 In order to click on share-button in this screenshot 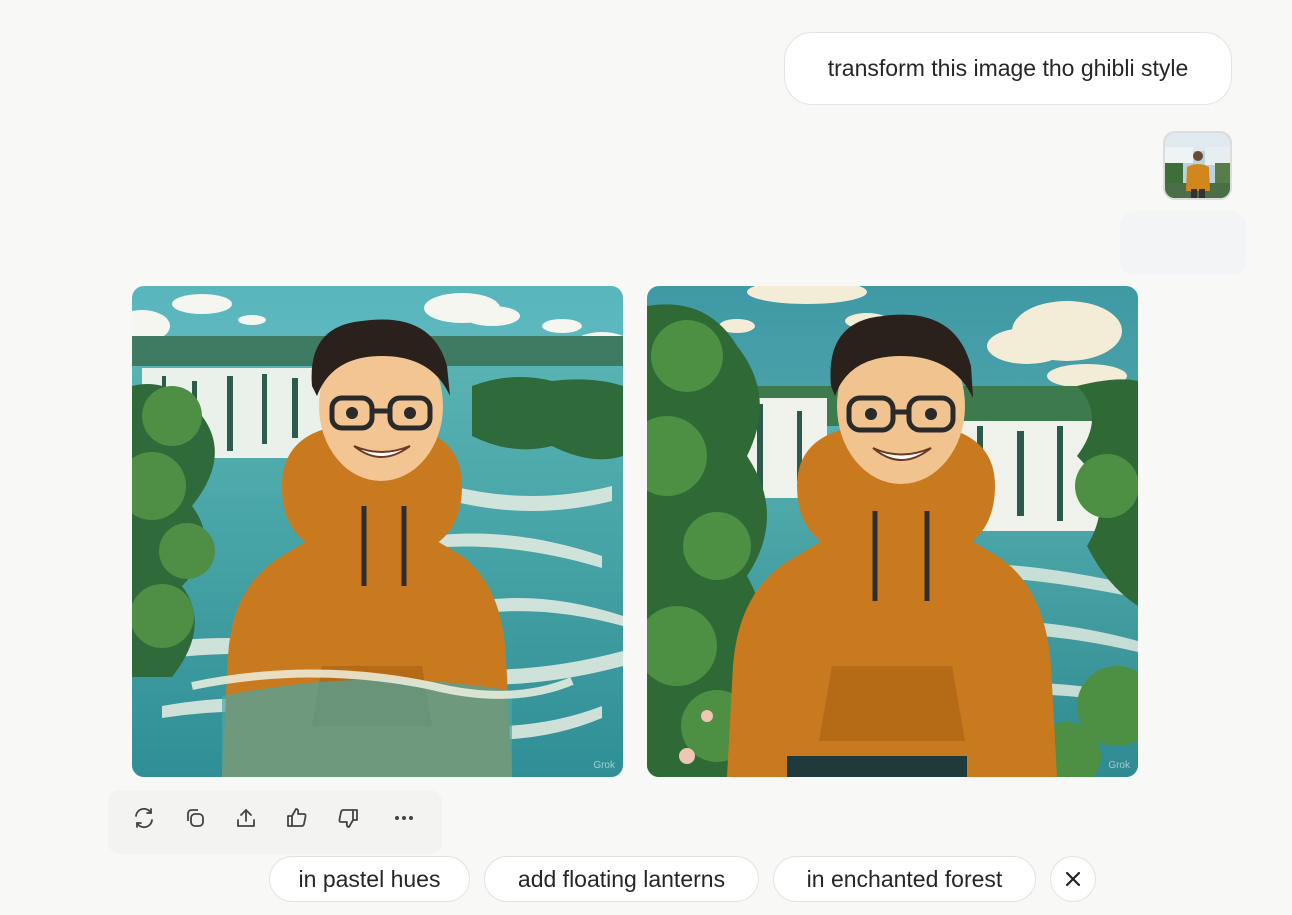, I will do `click(246, 818)`.